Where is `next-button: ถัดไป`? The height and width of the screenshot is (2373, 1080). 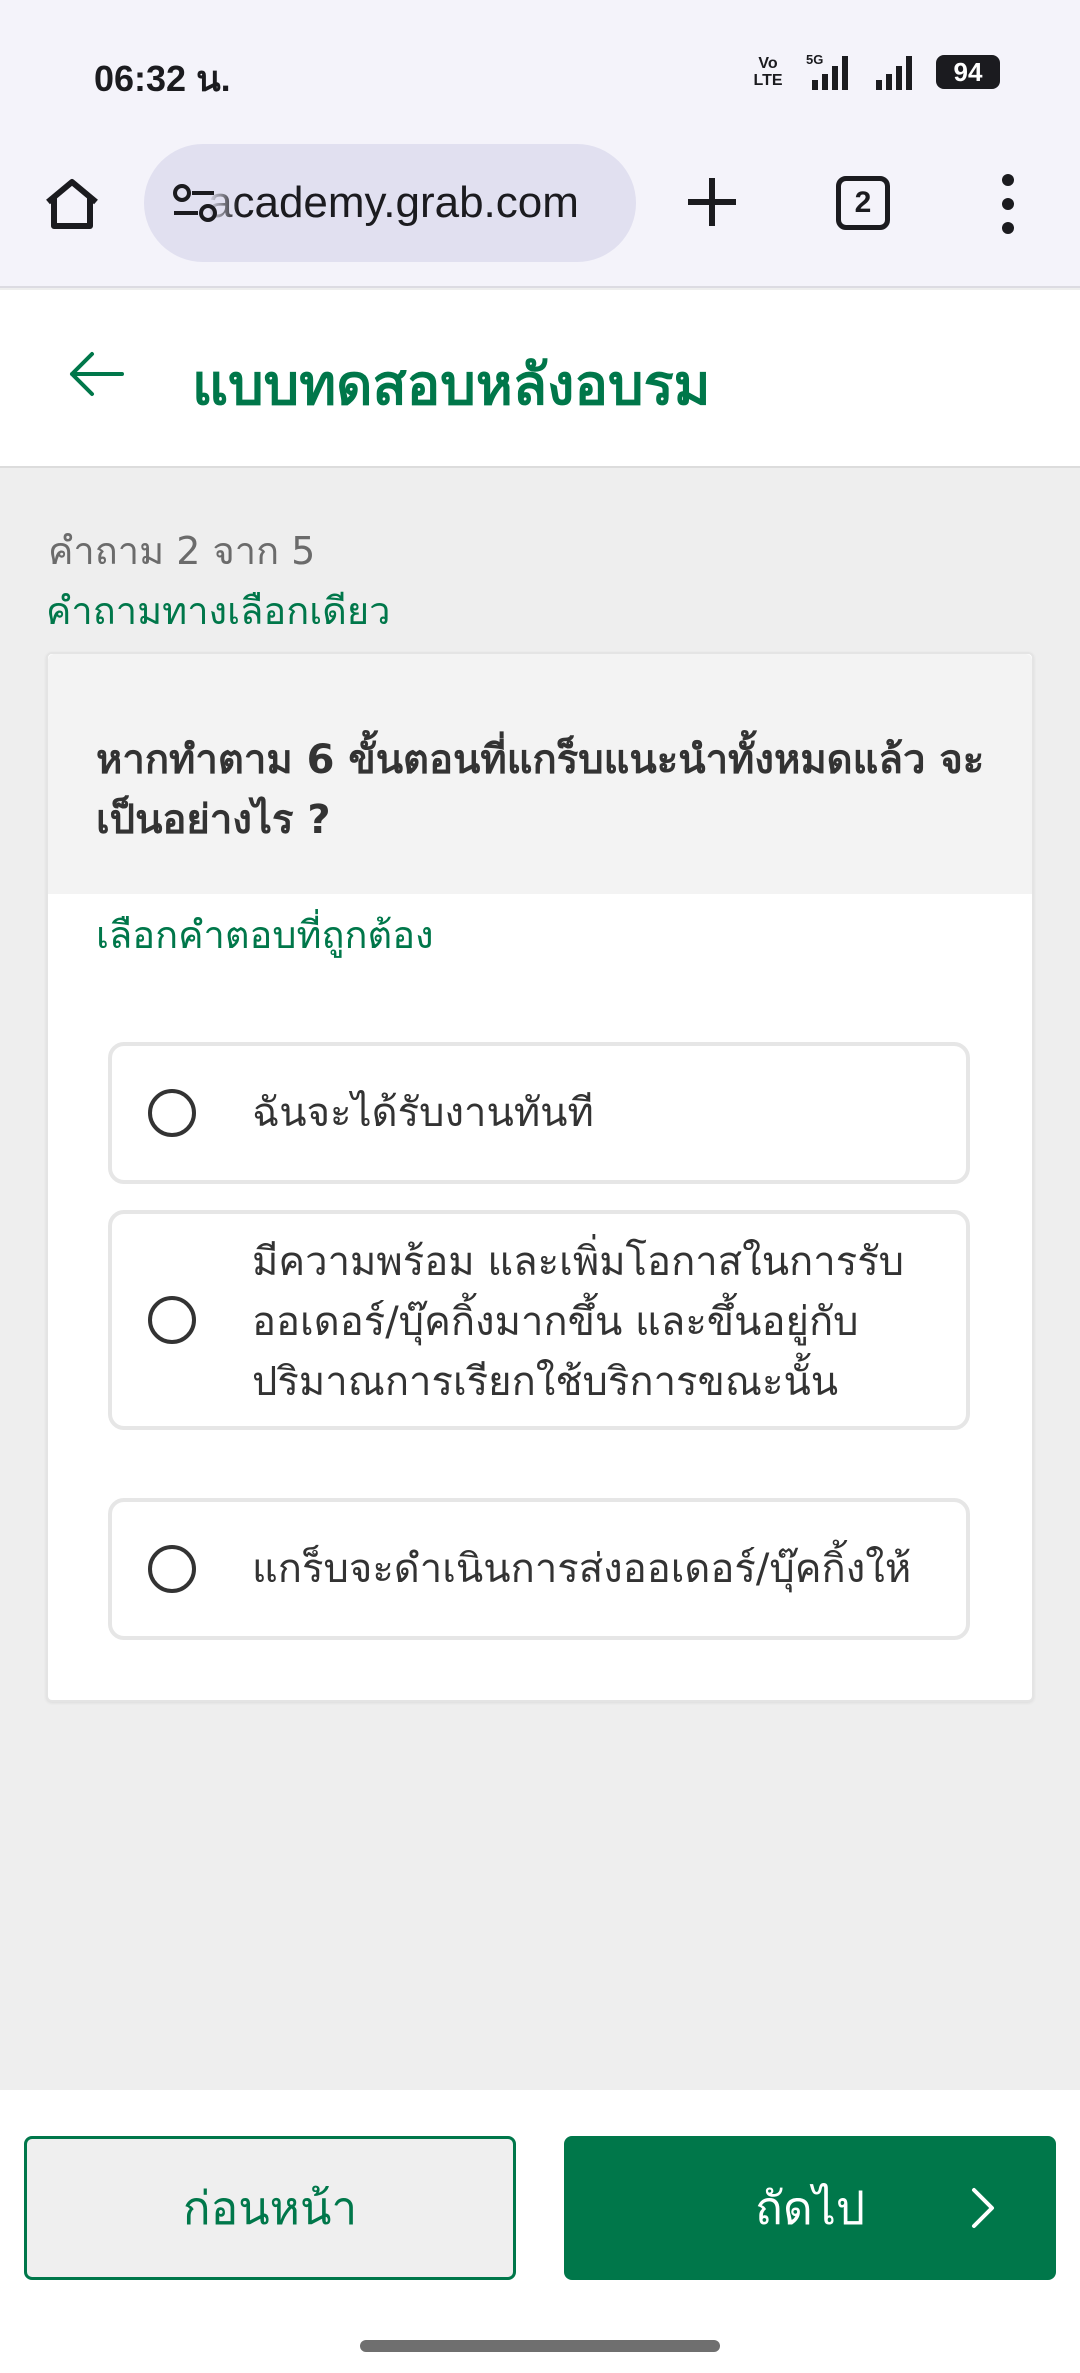 next-button: ถัดไป is located at coordinates (810, 2208).